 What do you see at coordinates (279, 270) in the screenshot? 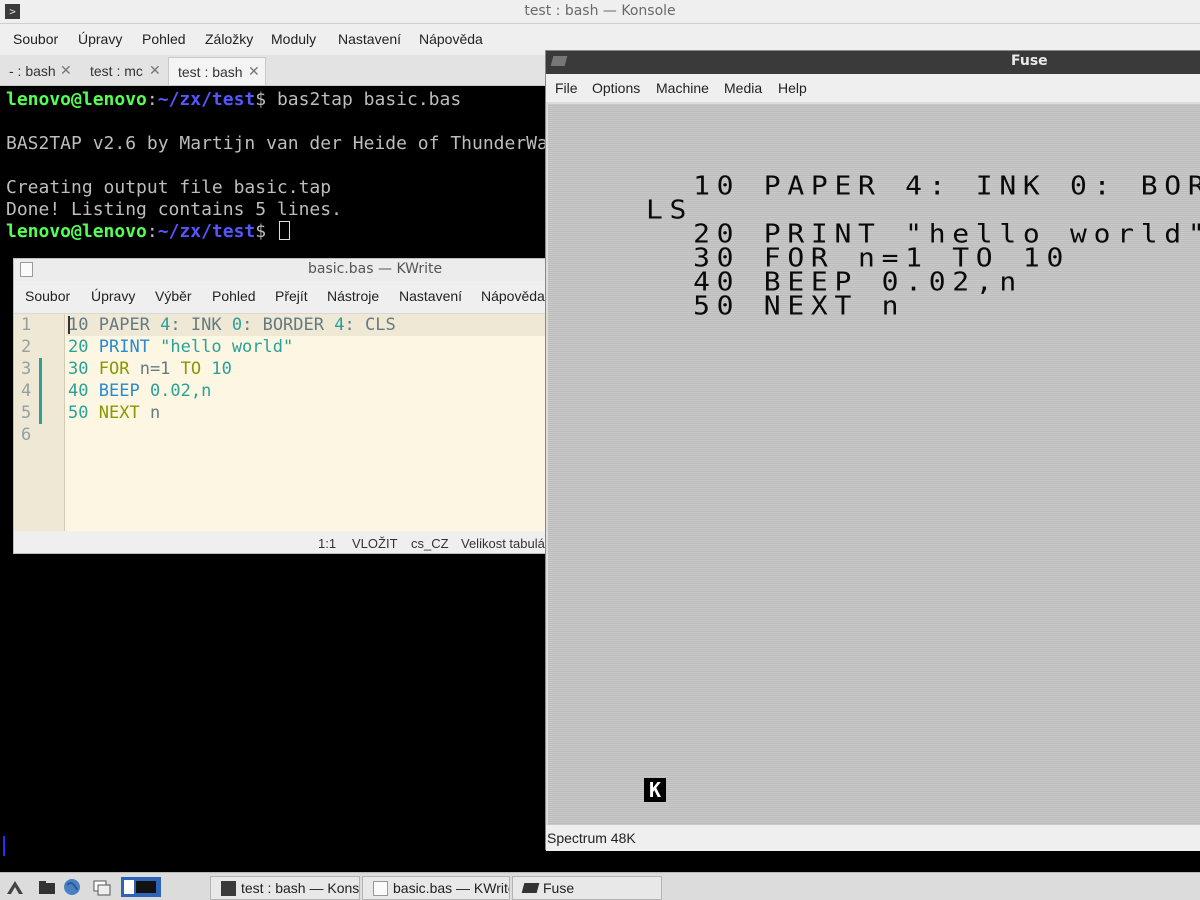
I see `kwrite-titlebar: basic.bas — KWrite` at bounding box center [279, 270].